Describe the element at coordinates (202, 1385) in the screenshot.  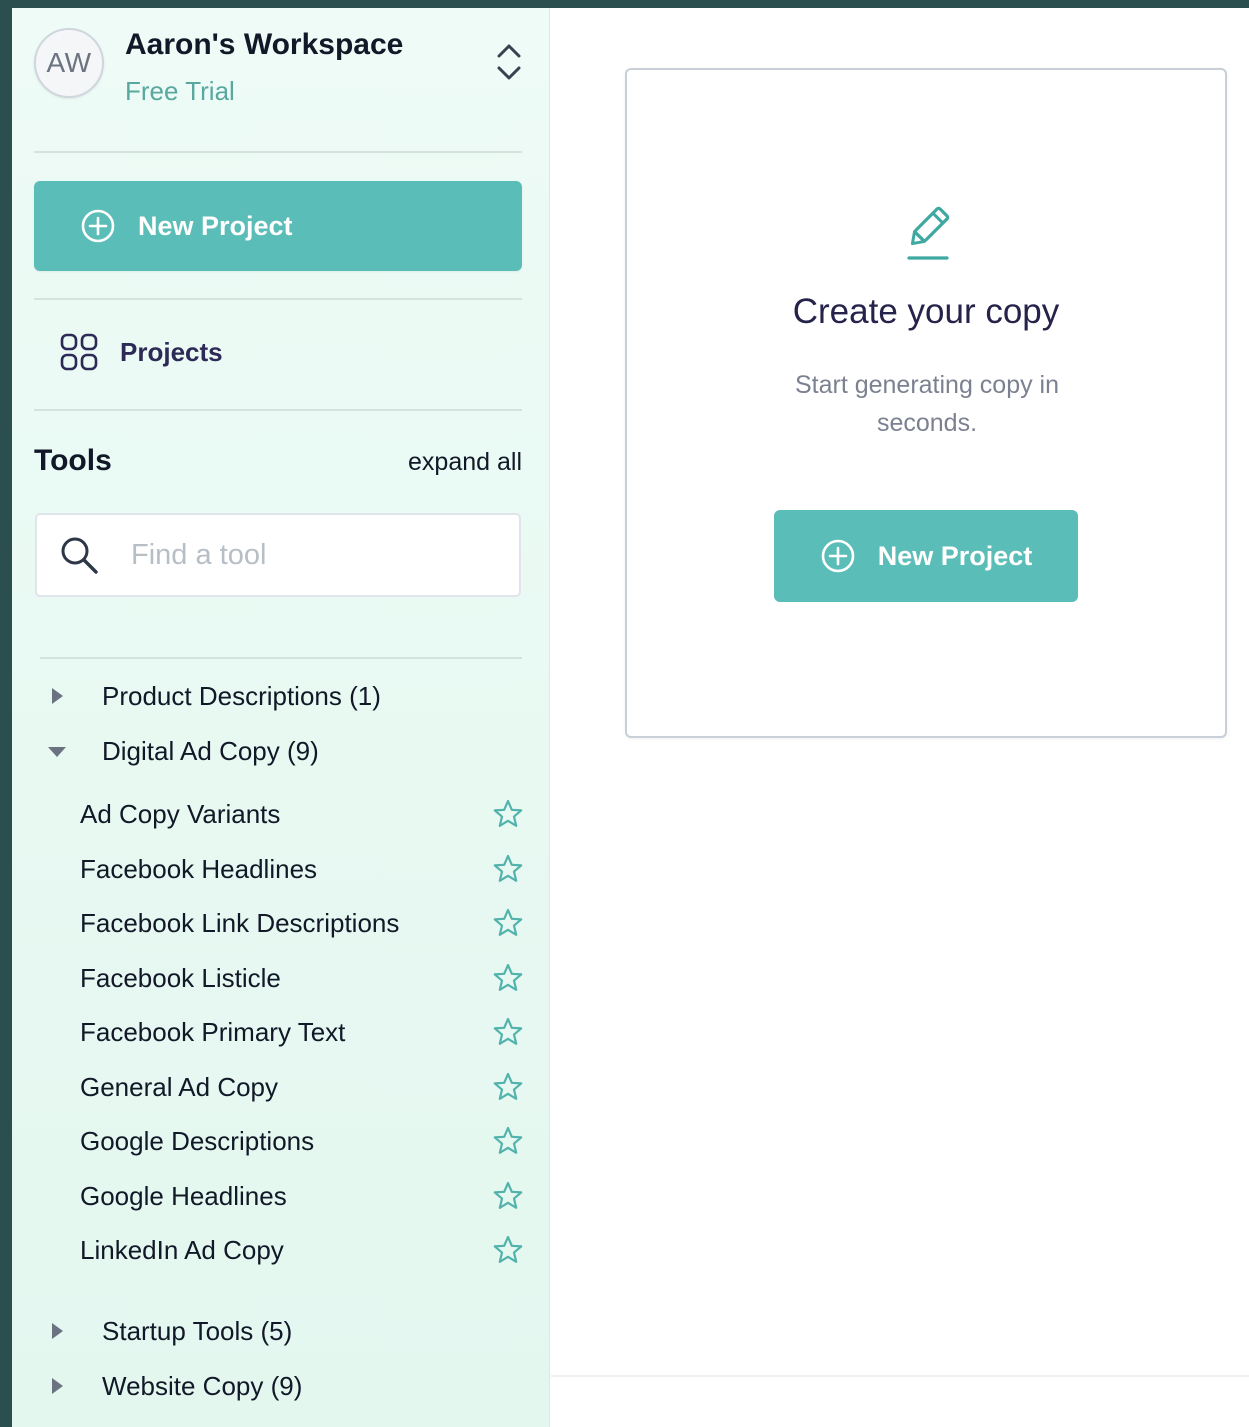
I see `category-label: Website Copy (9)` at that location.